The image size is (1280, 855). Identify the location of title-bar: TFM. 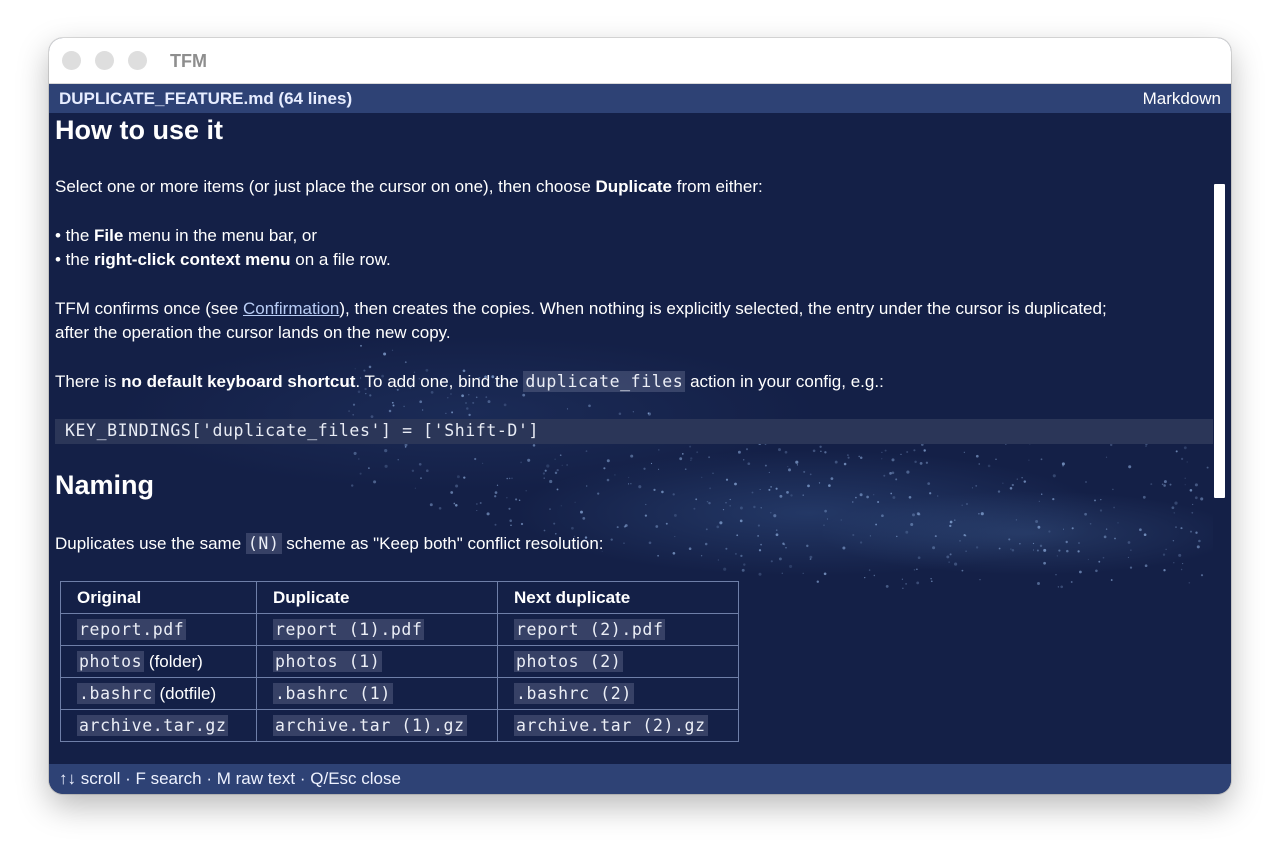
(640, 61).